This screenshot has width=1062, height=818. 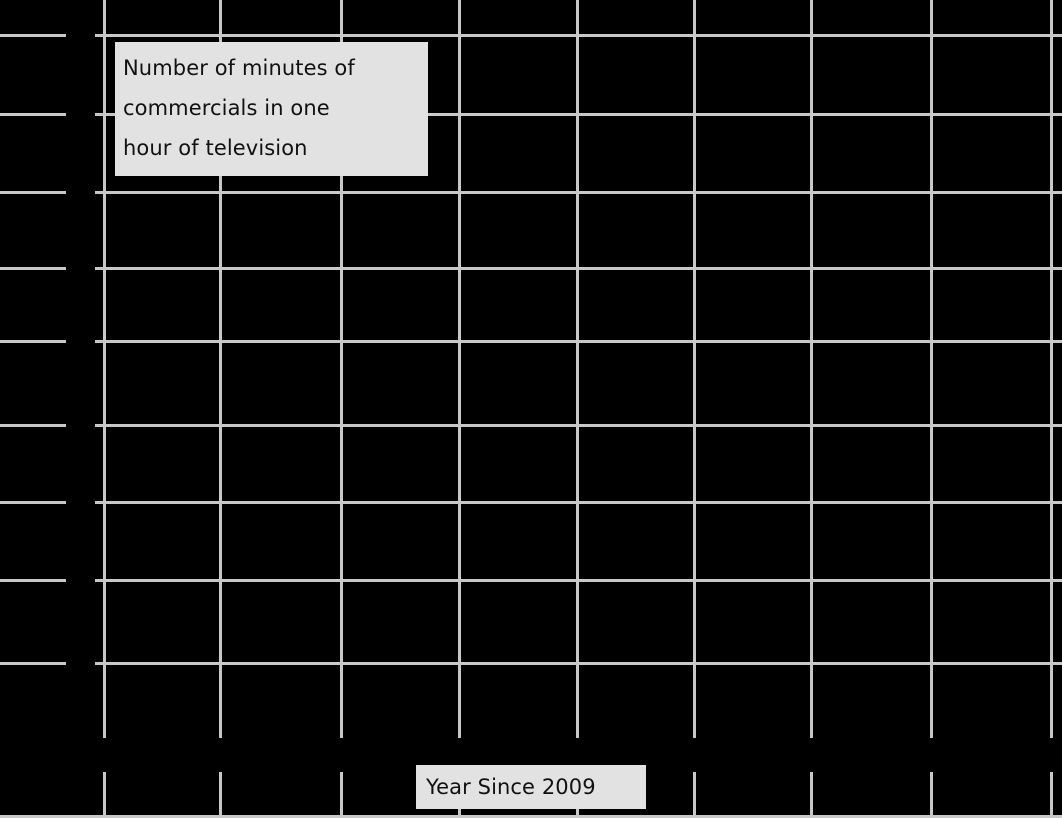 What do you see at coordinates (104, 369) in the screenshot?
I see `gridline-vertical-axis` at bounding box center [104, 369].